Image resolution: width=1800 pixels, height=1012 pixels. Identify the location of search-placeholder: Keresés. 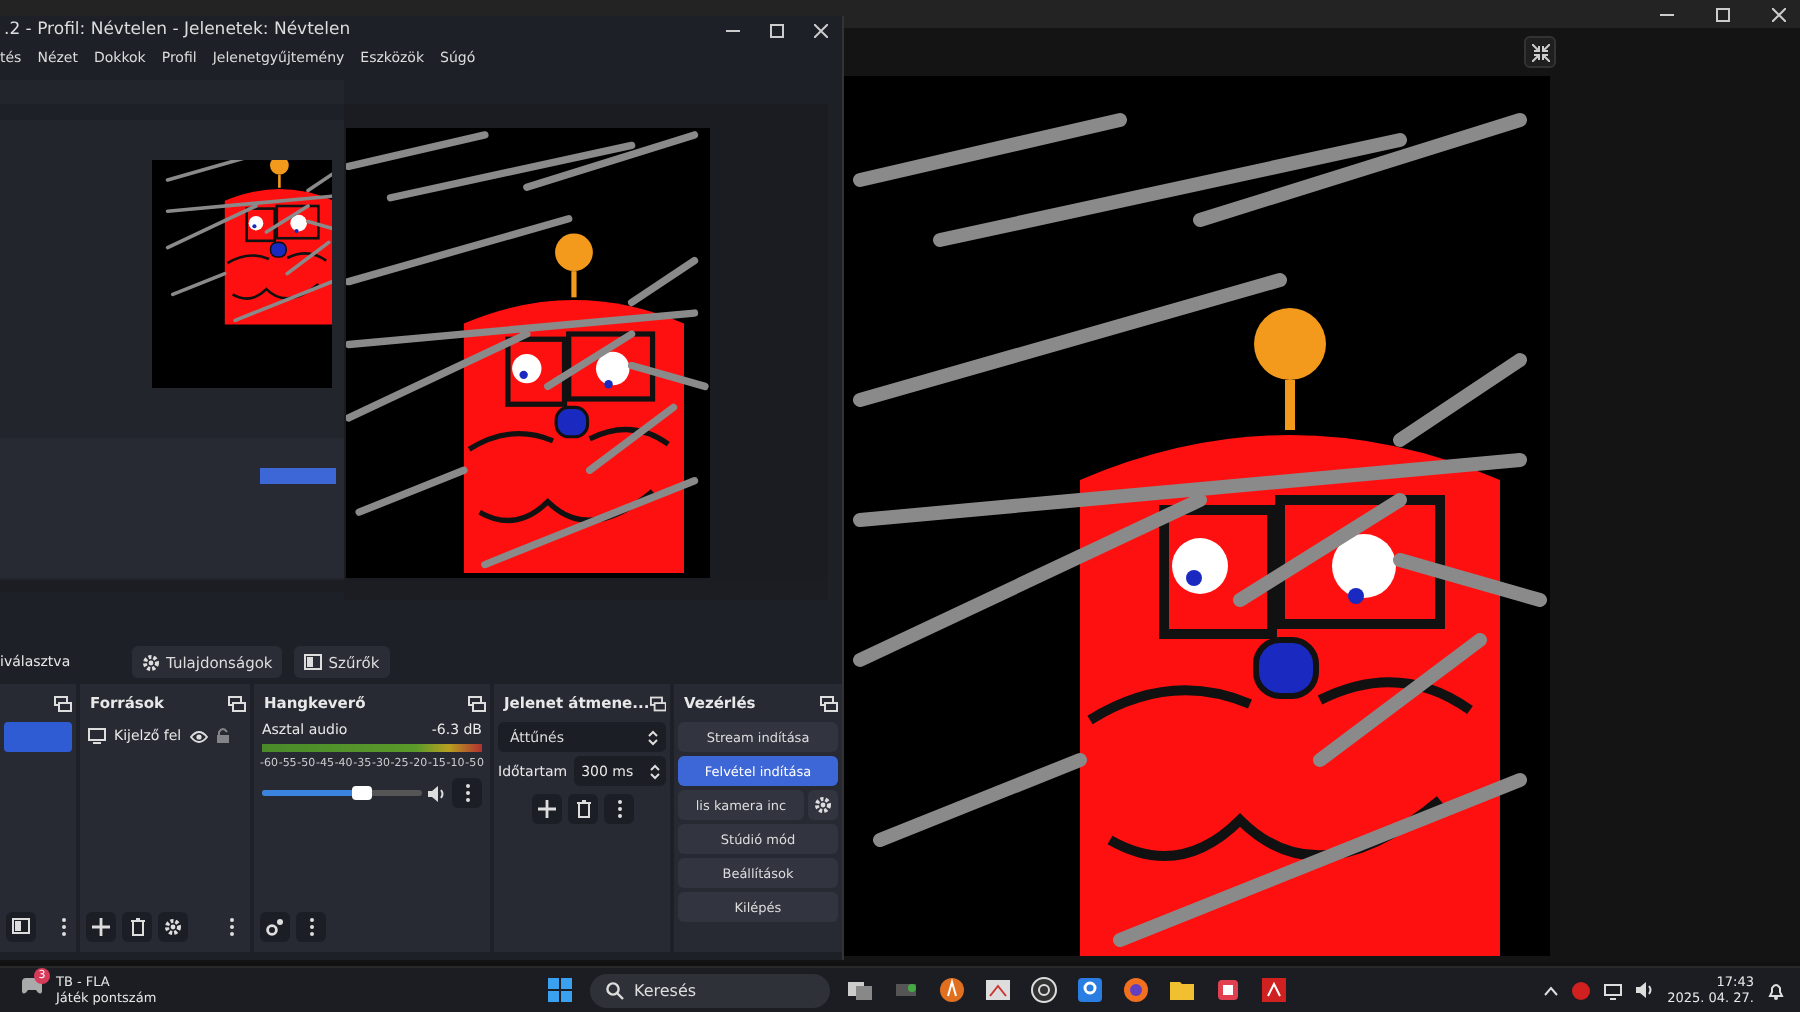
(665, 990).